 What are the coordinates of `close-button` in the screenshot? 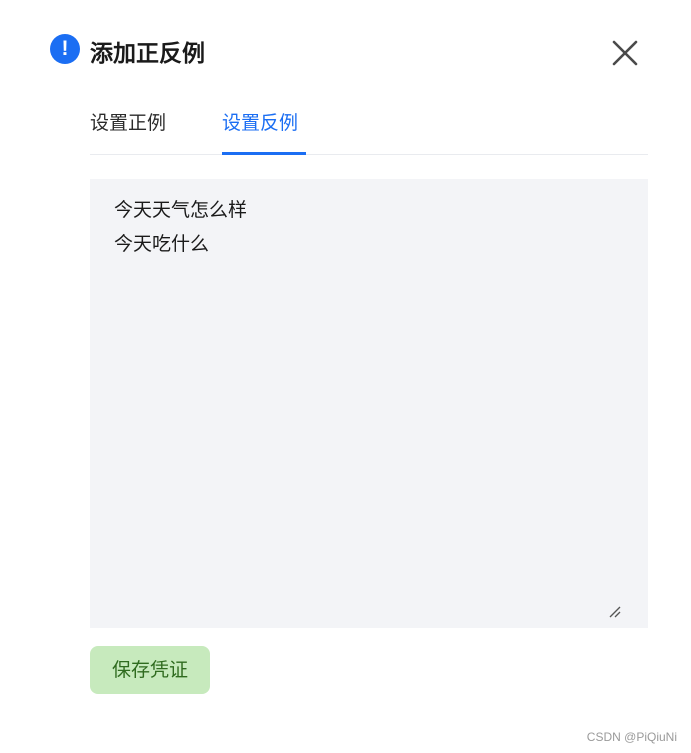 It's located at (625, 53).